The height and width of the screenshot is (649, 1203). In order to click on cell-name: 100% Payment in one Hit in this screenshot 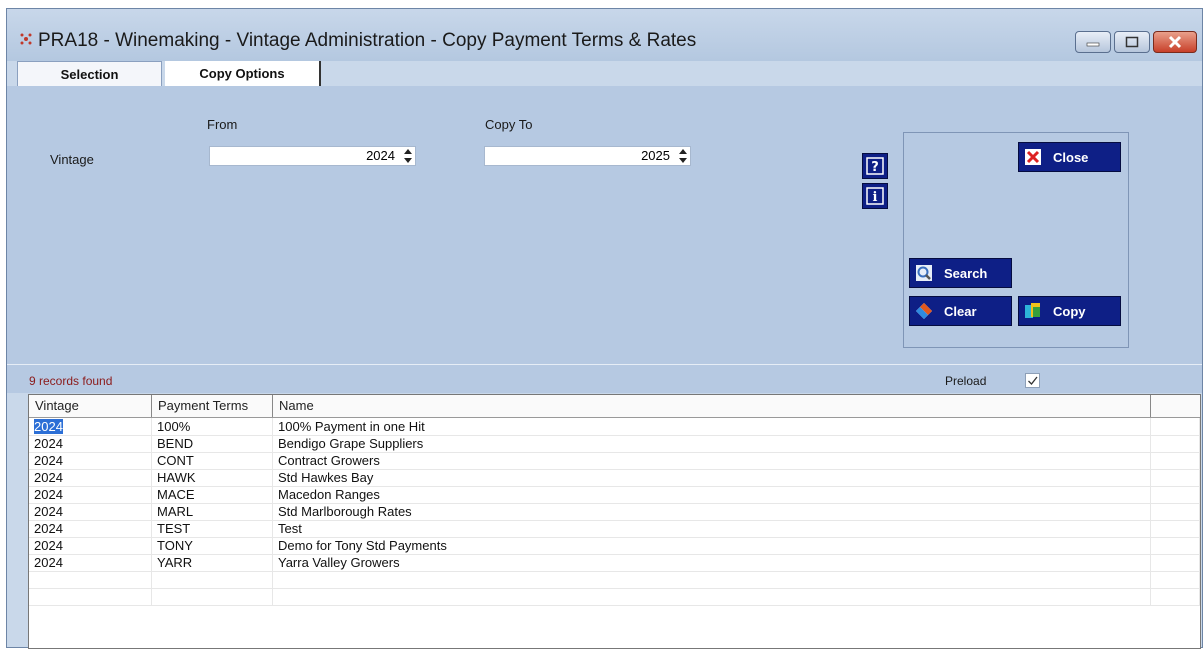, I will do `click(712, 426)`.